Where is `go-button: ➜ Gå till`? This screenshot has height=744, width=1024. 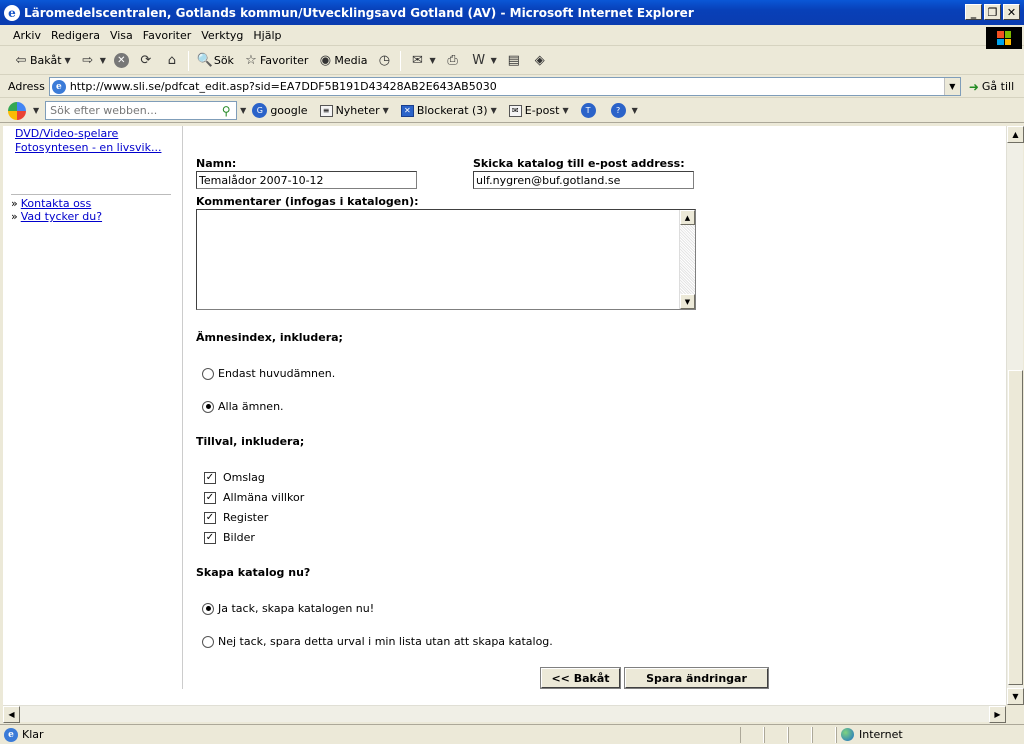
go-button: ➜ Gå till is located at coordinates (991, 87).